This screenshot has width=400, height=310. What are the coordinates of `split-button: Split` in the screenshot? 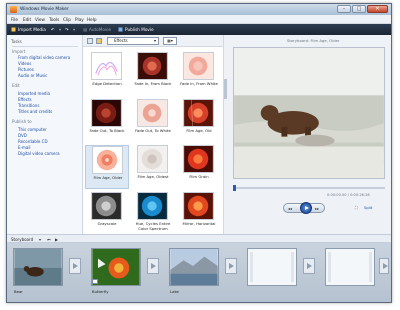 It's located at (368, 207).